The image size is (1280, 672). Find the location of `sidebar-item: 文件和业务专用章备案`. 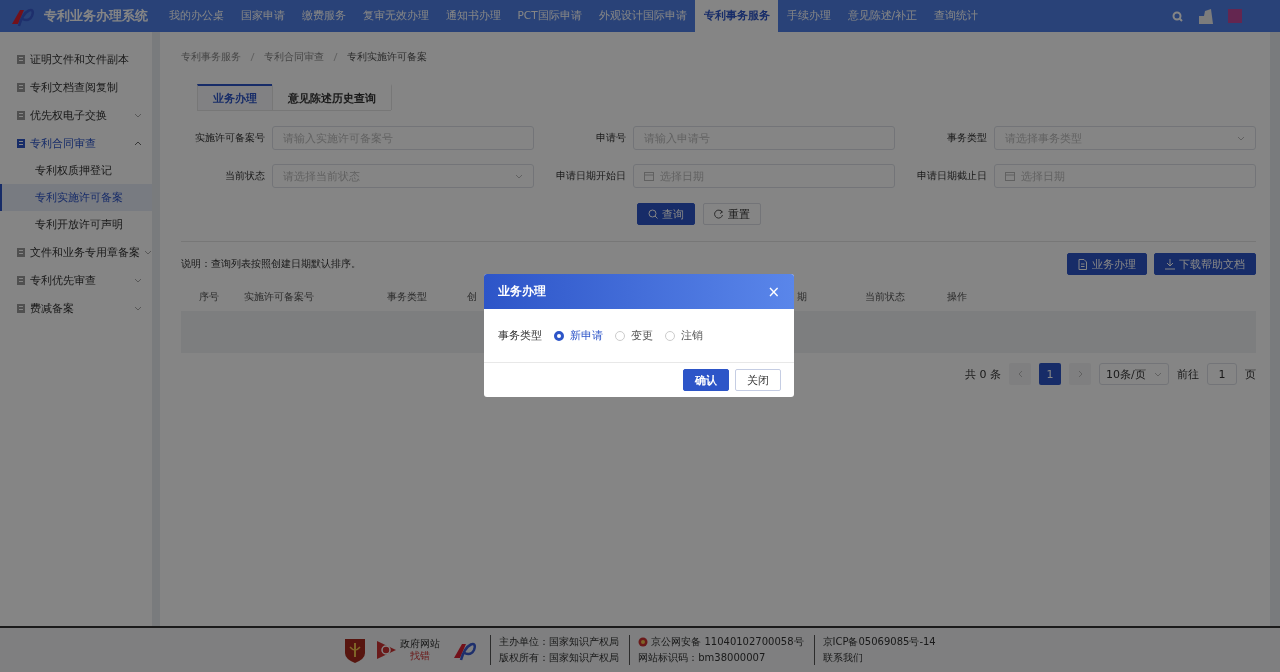

sidebar-item: 文件和业务专用章备案 is located at coordinates (76, 252).